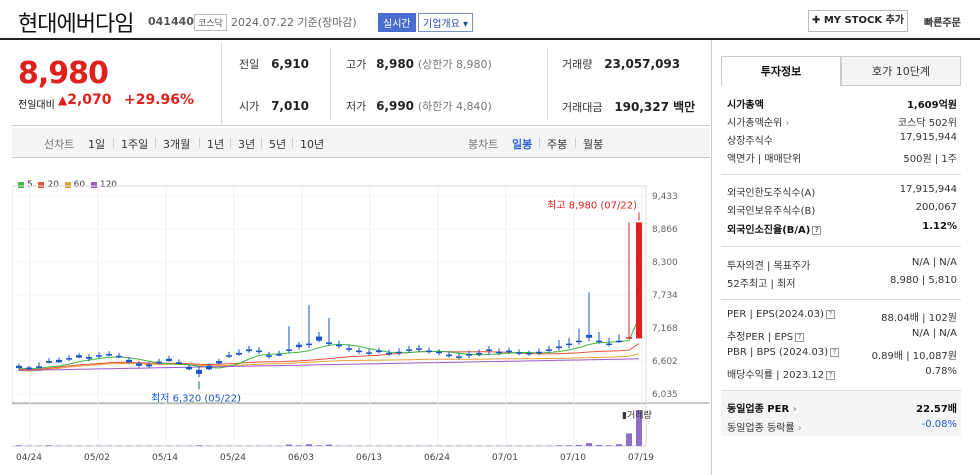 This screenshot has width=980, height=475. I want to click on trade-amount-value: 190,327 백만, so click(655, 107).